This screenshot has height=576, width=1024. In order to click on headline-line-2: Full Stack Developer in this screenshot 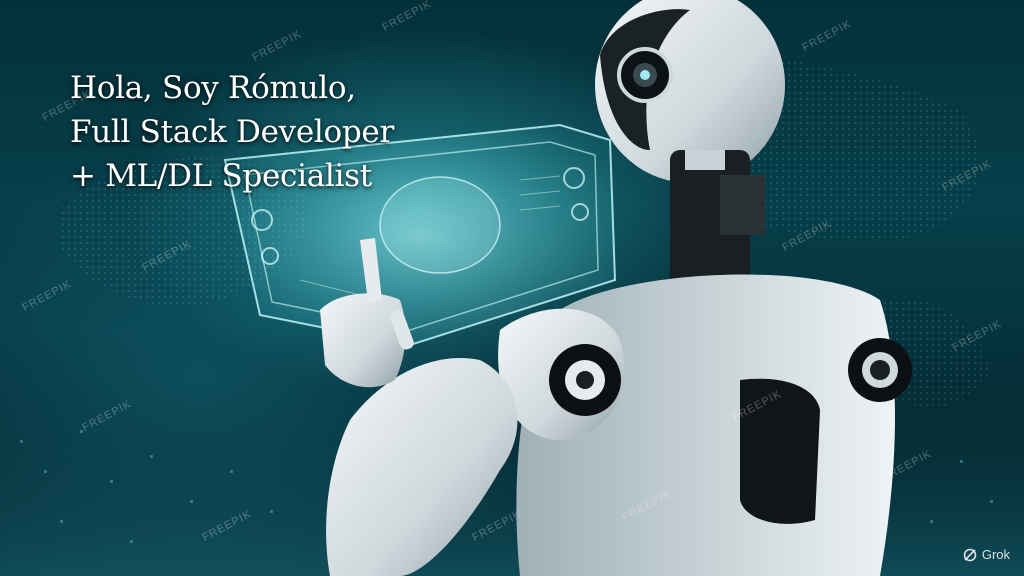, I will do `click(232, 132)`.